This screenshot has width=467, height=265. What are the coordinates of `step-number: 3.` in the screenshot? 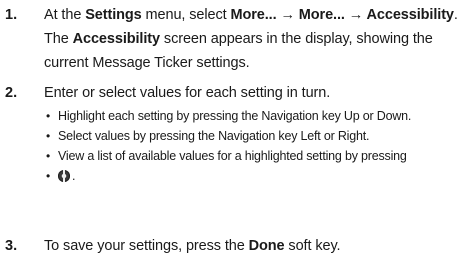 It's located at (11, 246).